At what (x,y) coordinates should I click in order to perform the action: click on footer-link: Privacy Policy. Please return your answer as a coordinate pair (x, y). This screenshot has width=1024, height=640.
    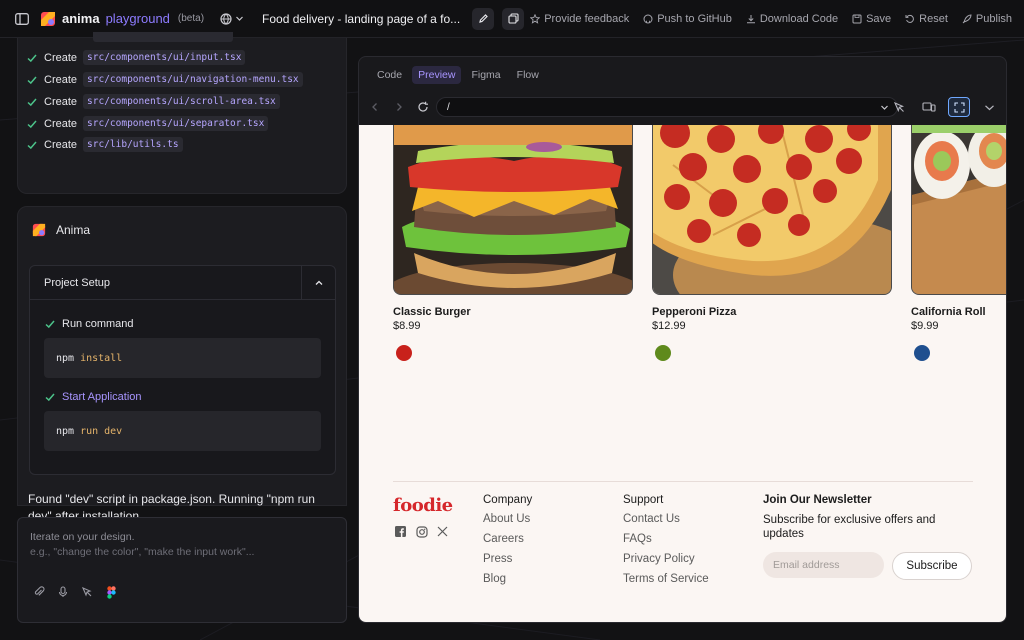
    Looking at the image, I should click on (666, 563).